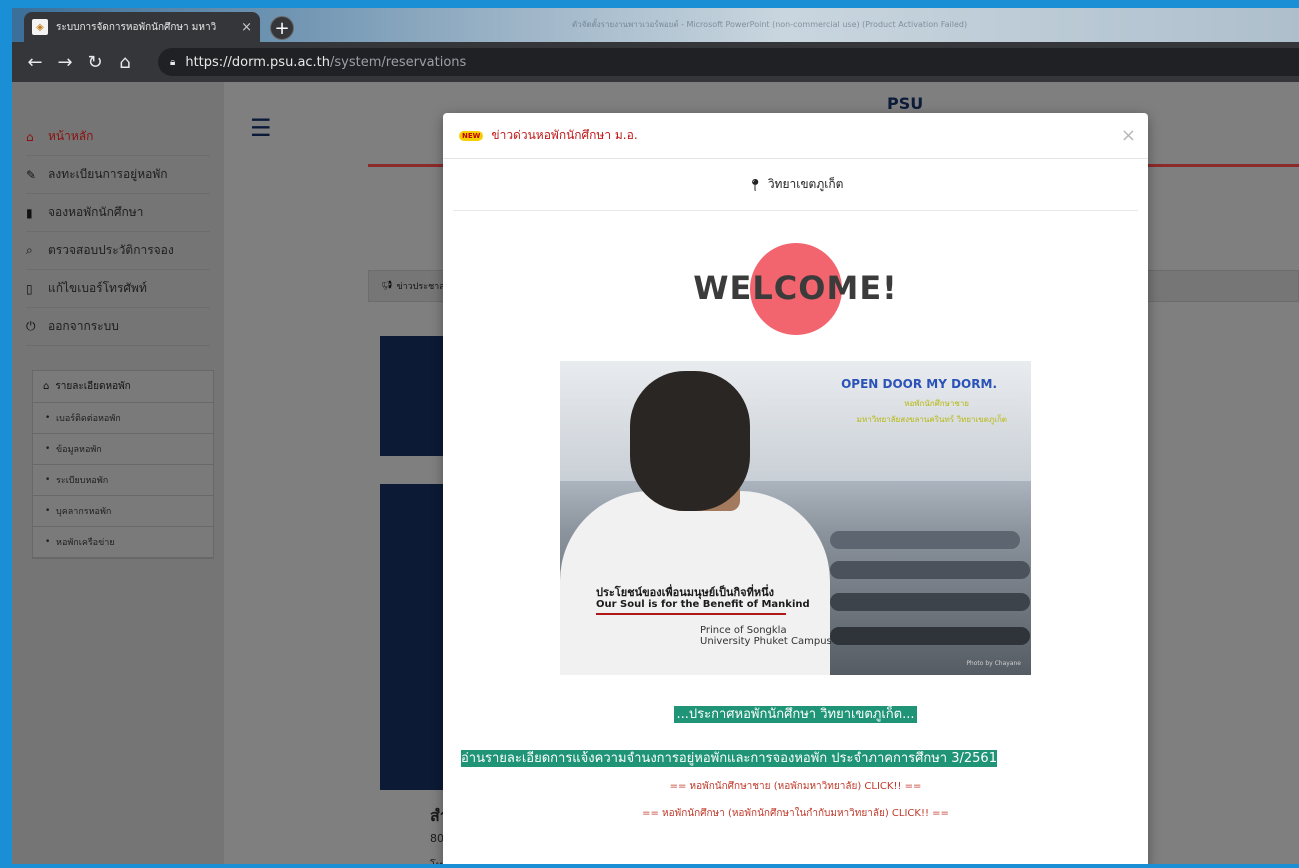 This screenshot has width=1299, height=868. What do you see at coordinates (123, 542) in the screenshot?
I see `panel-item-network: • หอพักเครือข่าย` at bounding box center [123, 542].